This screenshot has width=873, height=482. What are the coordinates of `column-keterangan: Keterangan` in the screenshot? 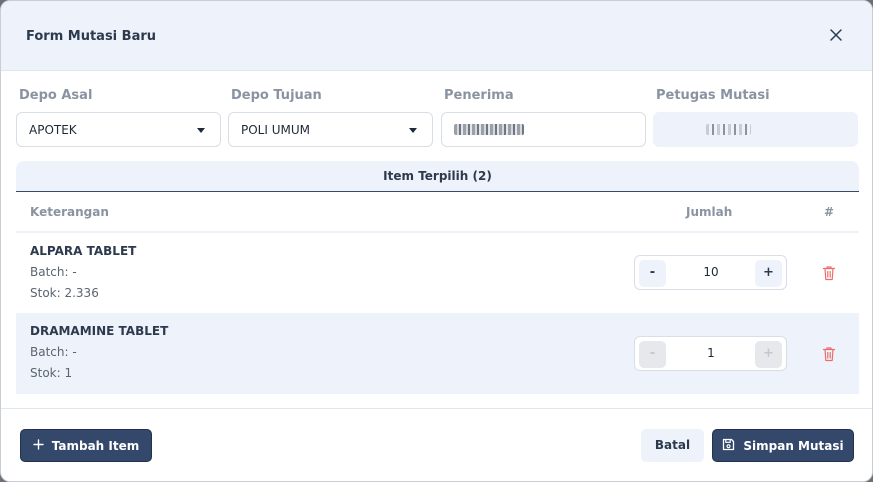 It's located at (69, 212).